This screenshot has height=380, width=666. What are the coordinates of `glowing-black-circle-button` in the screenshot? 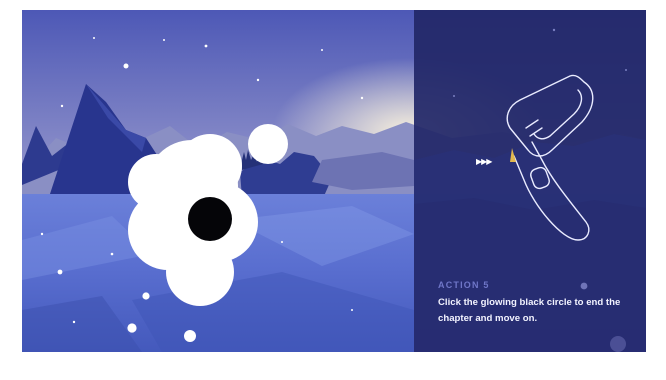 It's located at (210, 219).